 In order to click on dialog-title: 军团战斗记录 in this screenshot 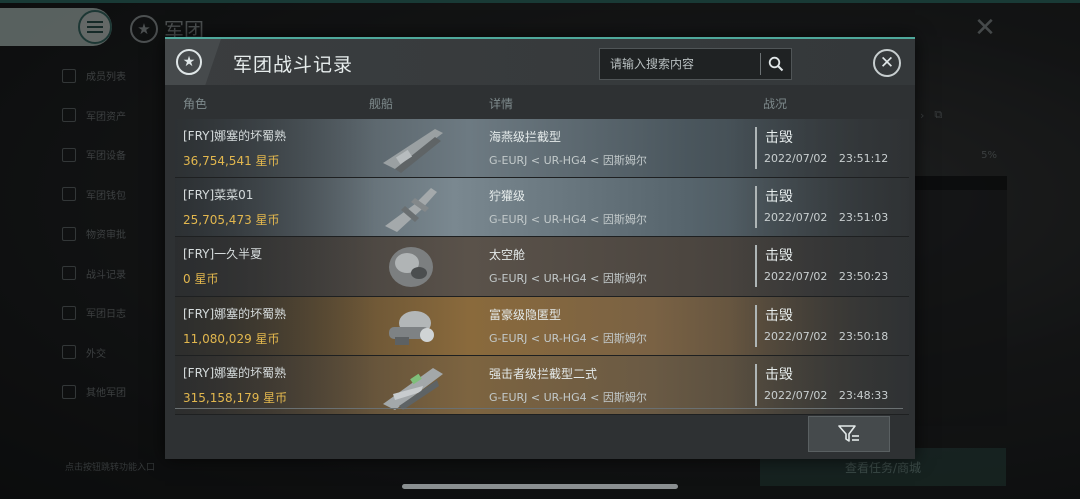, I will do `click(293, 65)`.